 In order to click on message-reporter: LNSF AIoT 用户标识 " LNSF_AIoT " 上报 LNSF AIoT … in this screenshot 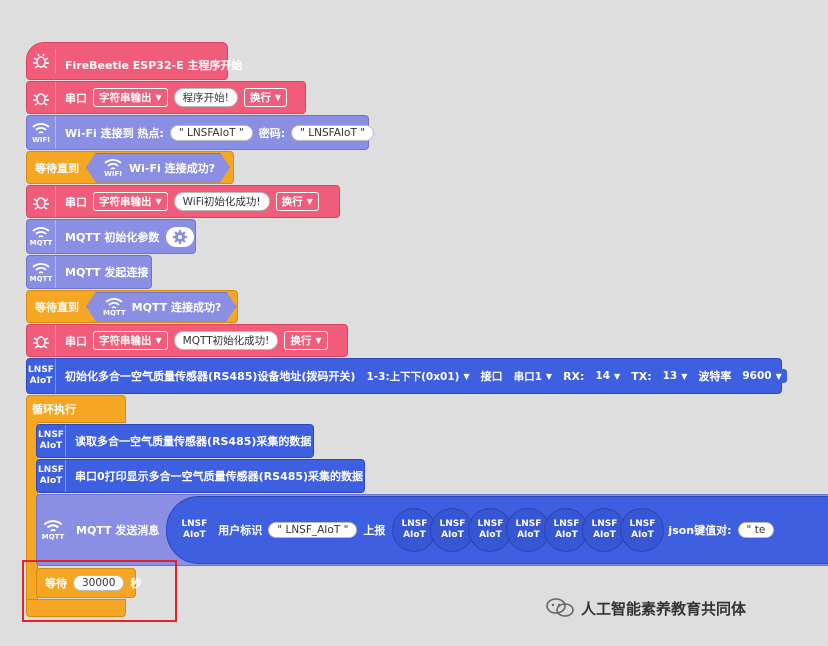, I will do `click(497, 530)`.